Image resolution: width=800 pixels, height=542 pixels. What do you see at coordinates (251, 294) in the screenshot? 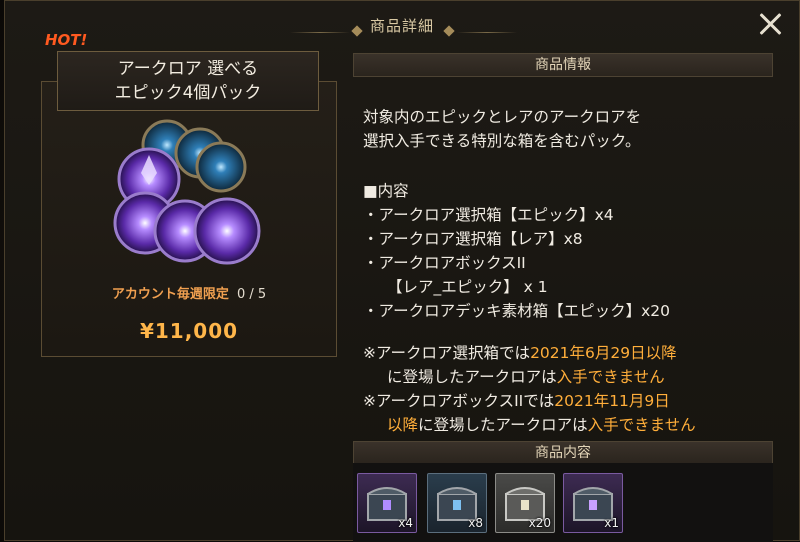
I see `limit-count: 0 / 5` at bounding box center [251, 294].